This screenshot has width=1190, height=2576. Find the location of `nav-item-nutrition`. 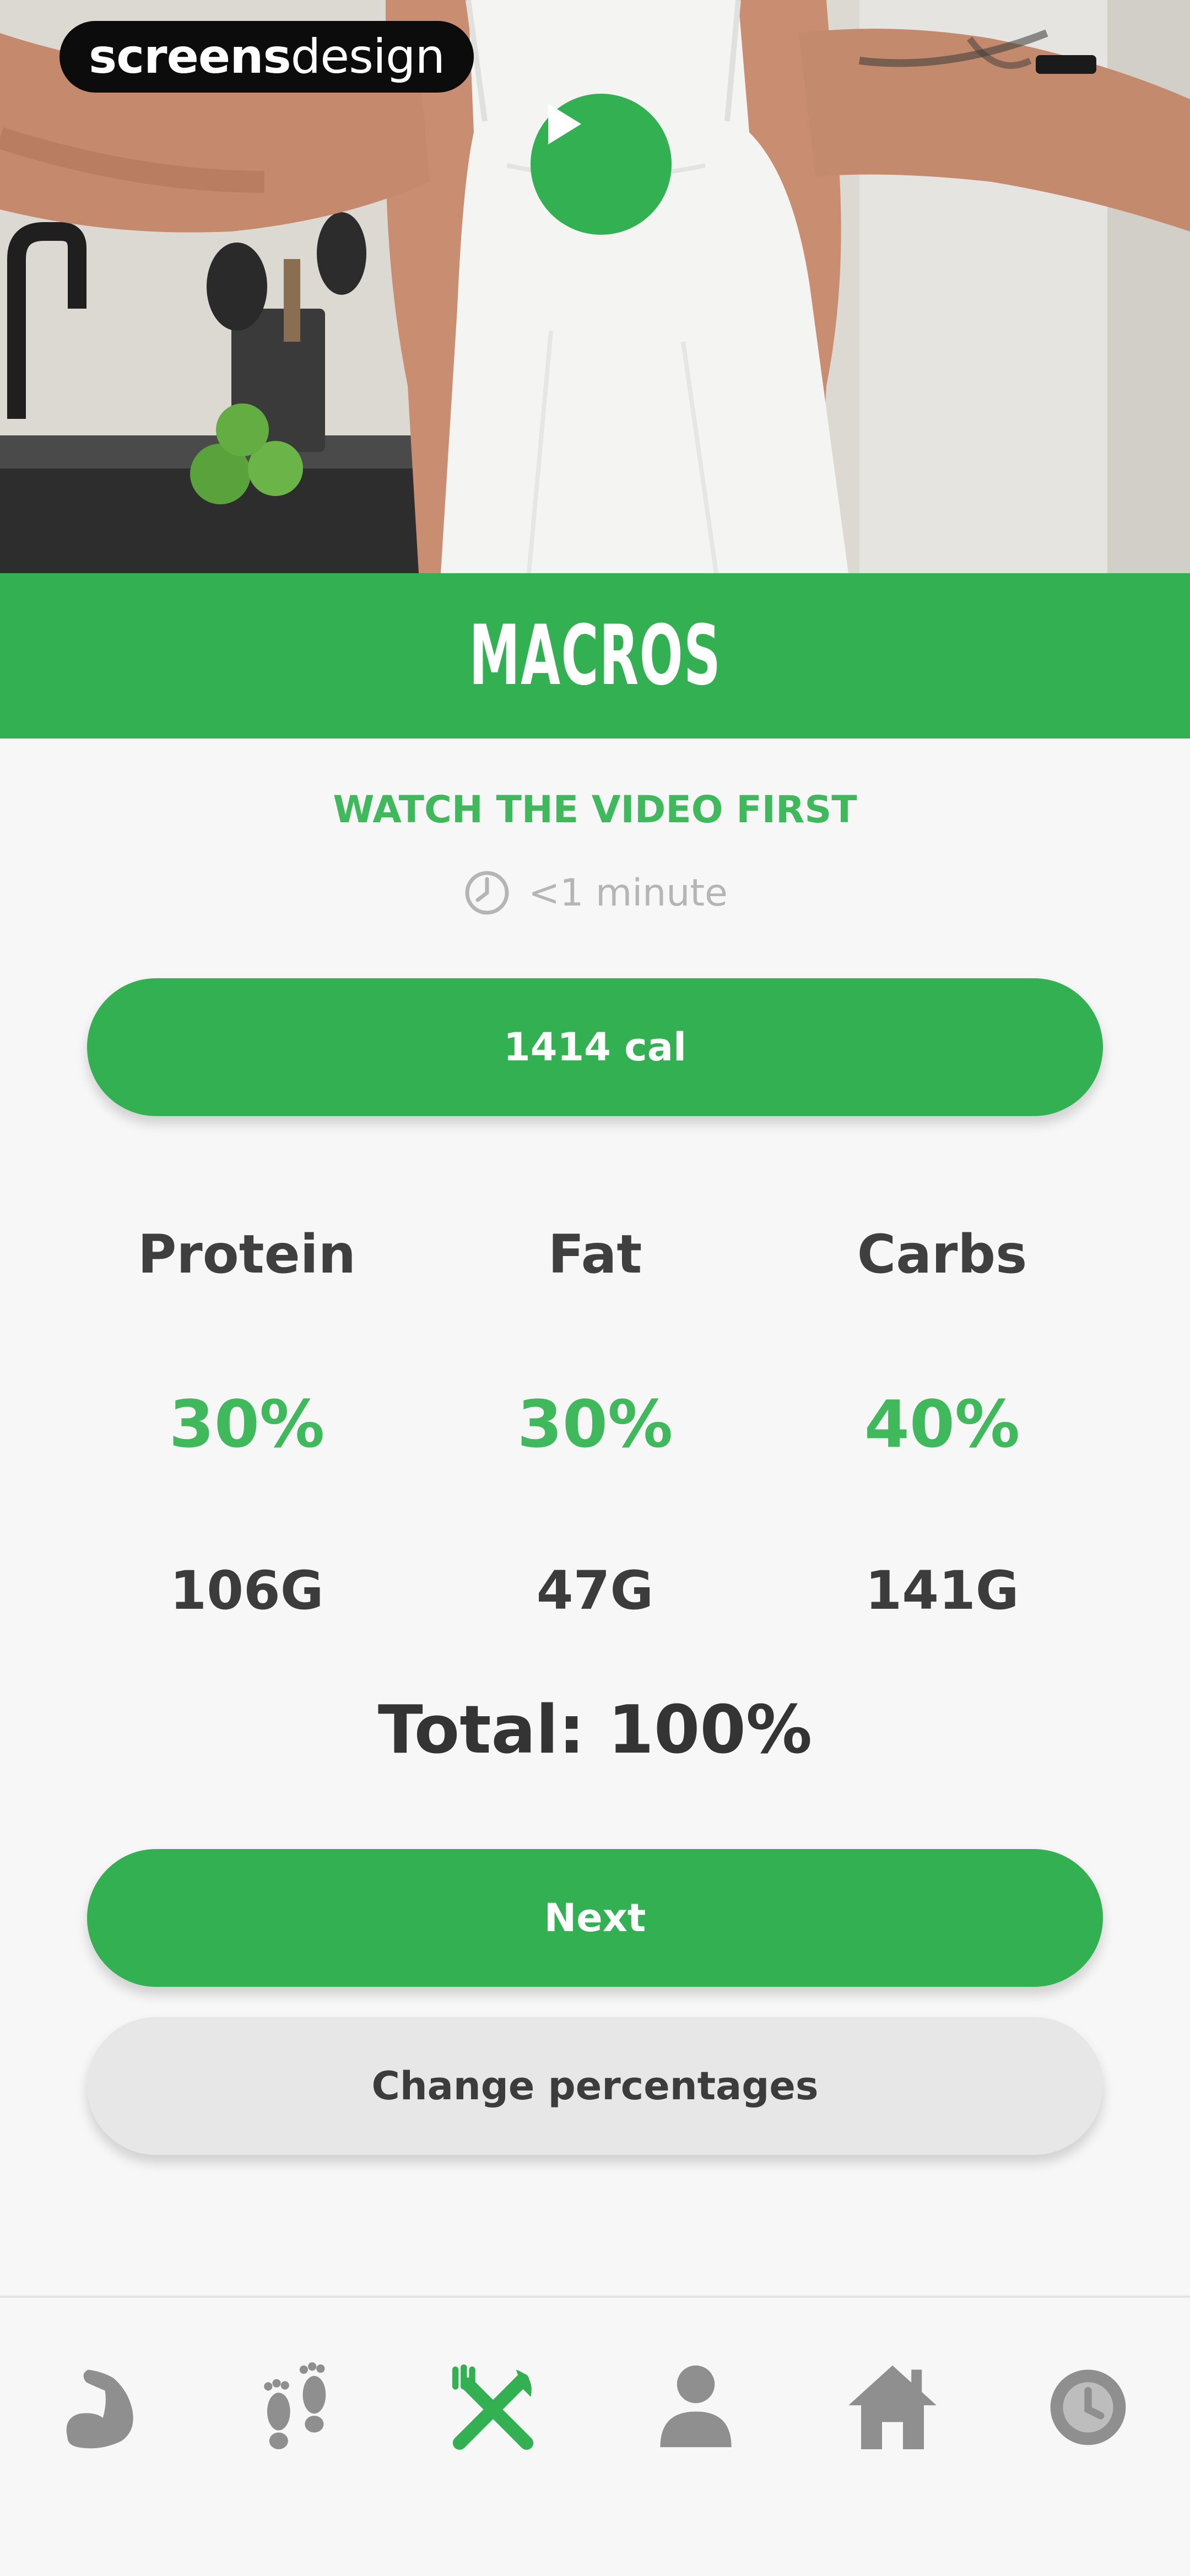

nav-item-nutrition is located at coordinates (493, 2407).